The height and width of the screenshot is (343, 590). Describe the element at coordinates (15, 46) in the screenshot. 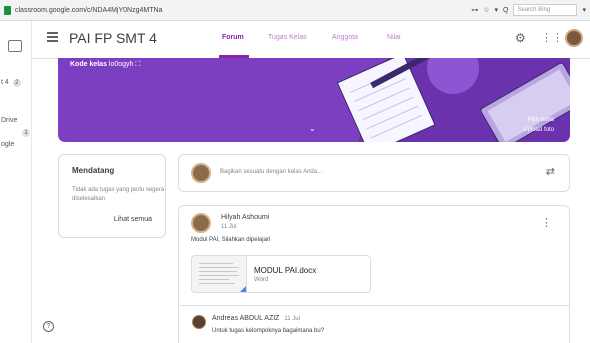

I see `sidebar-tab-icon` at that location.